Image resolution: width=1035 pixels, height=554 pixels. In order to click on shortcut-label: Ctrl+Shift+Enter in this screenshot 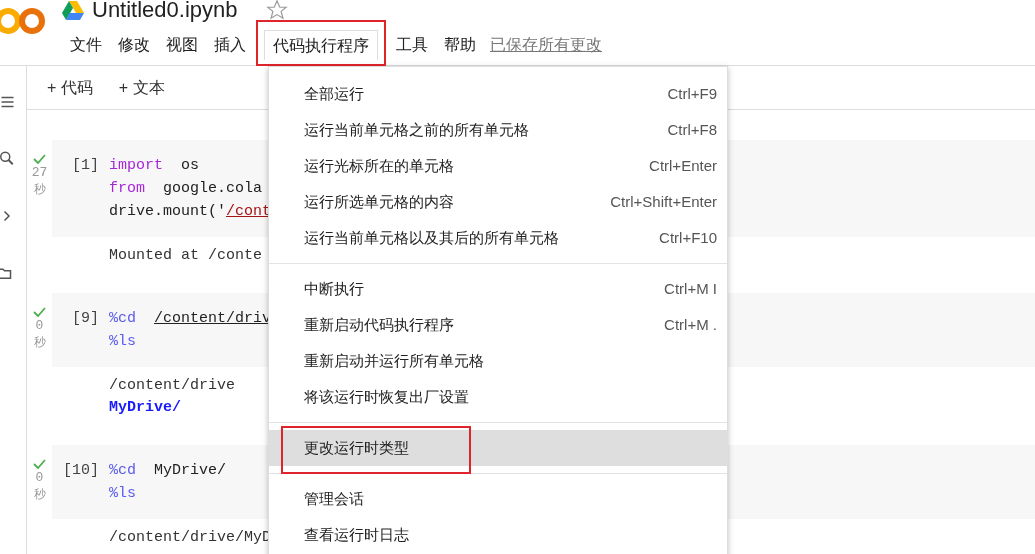, I will do `click(663, 201)`.